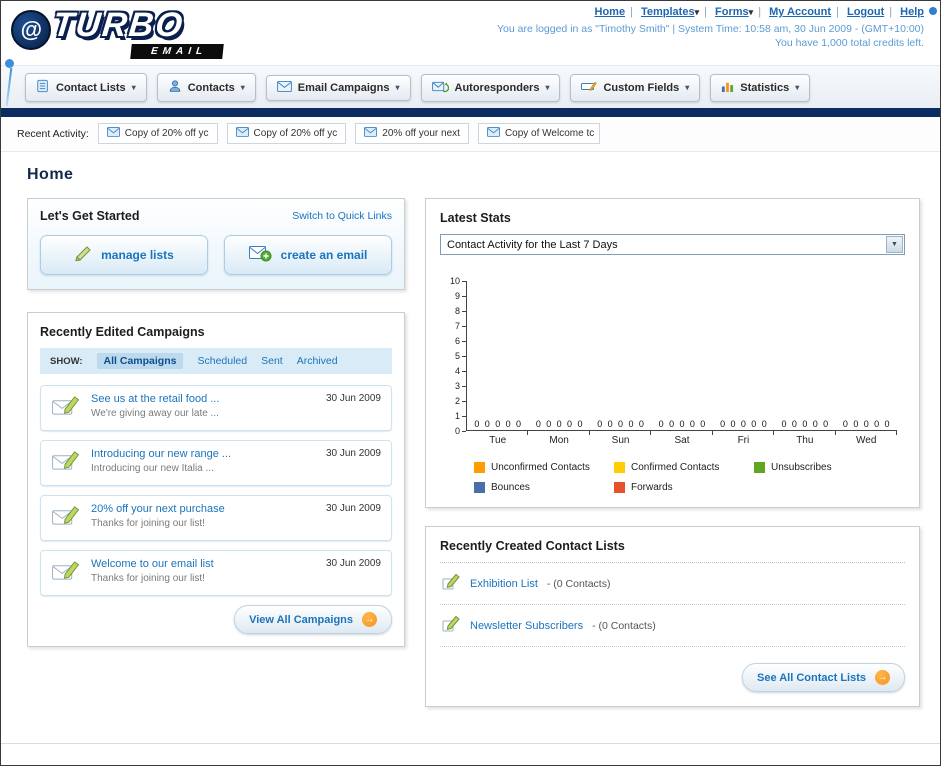 The image size is (941, 766). Describe the element at coordinates (460, 356) in the screenshot. I see `y-tick-label: 5` at that location.